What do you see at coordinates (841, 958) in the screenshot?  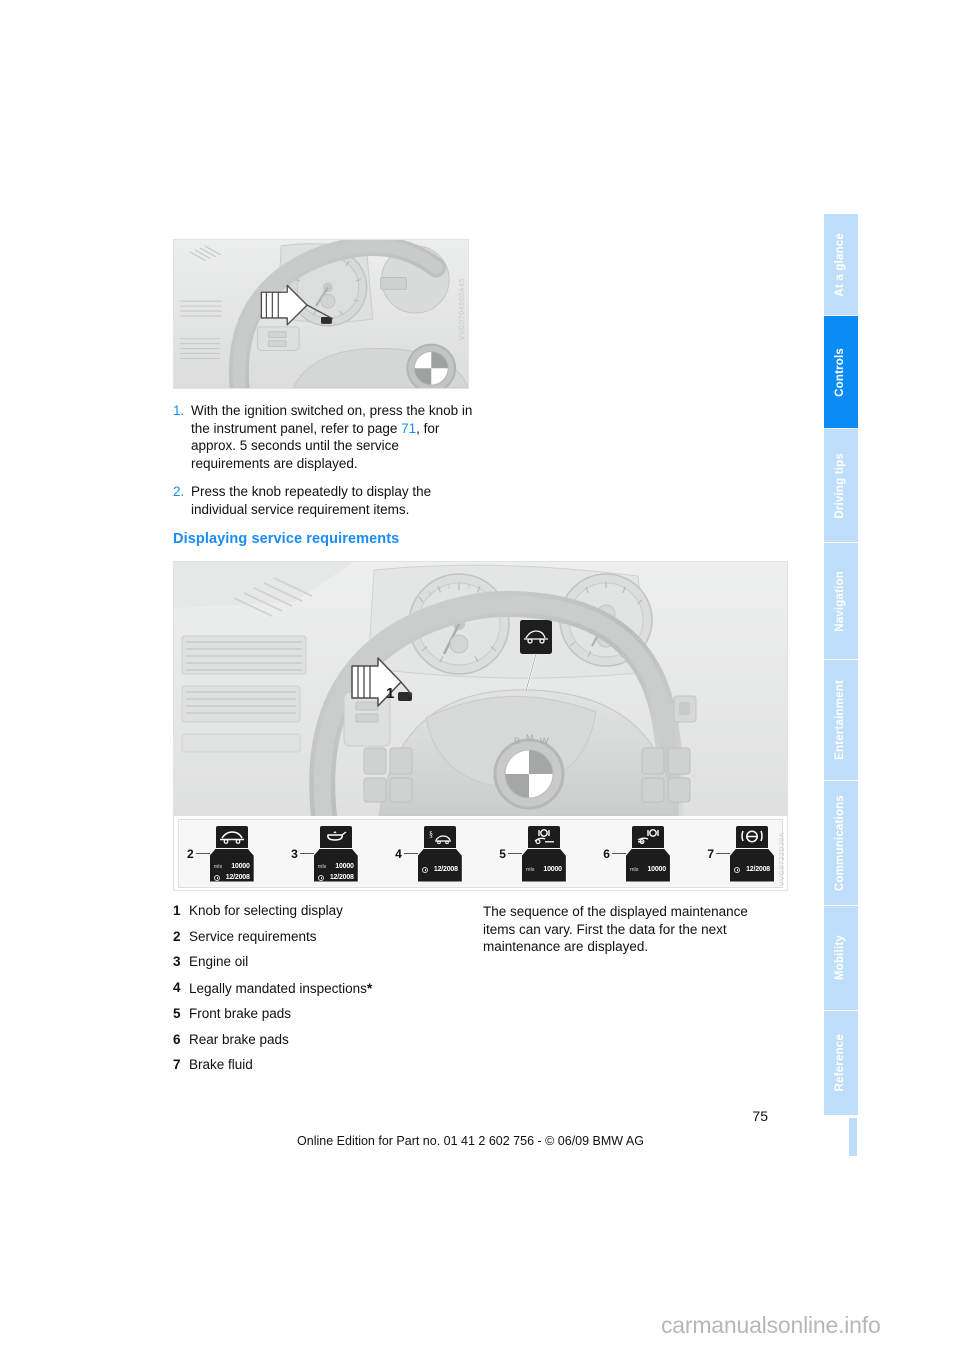 I see `sidebar-tab-mobility: Mobility` at bounding box center [841, 958].